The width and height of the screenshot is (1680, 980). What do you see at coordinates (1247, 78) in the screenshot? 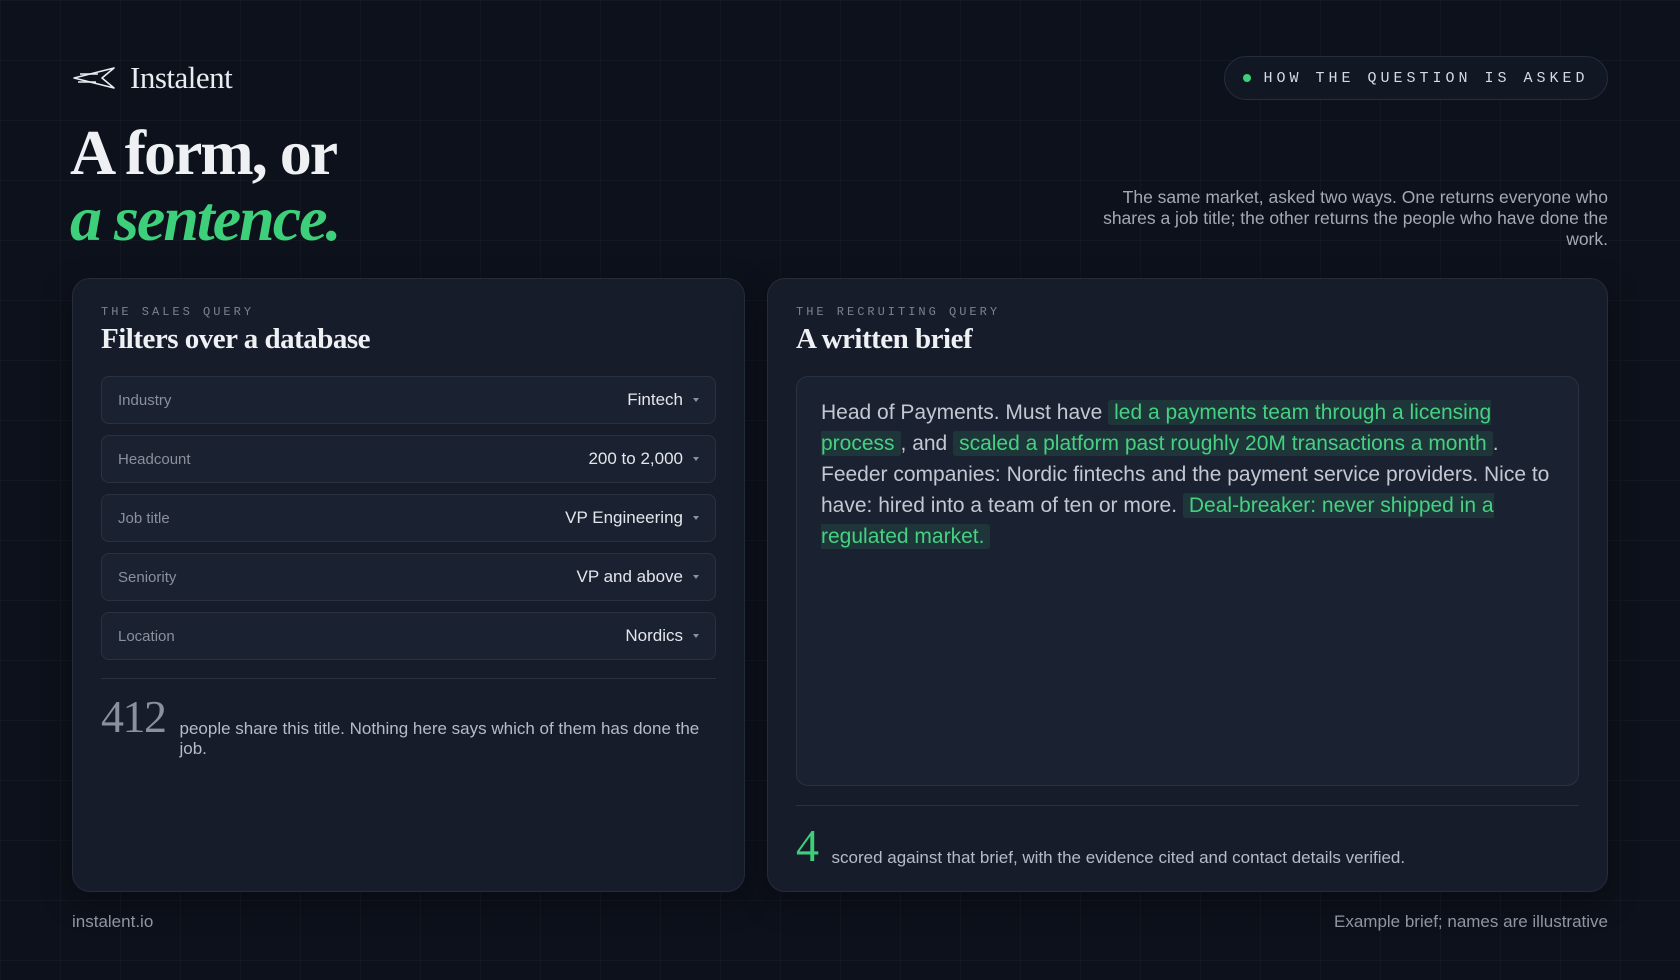
I see `status-dot` at bounding box center [1247, 78].